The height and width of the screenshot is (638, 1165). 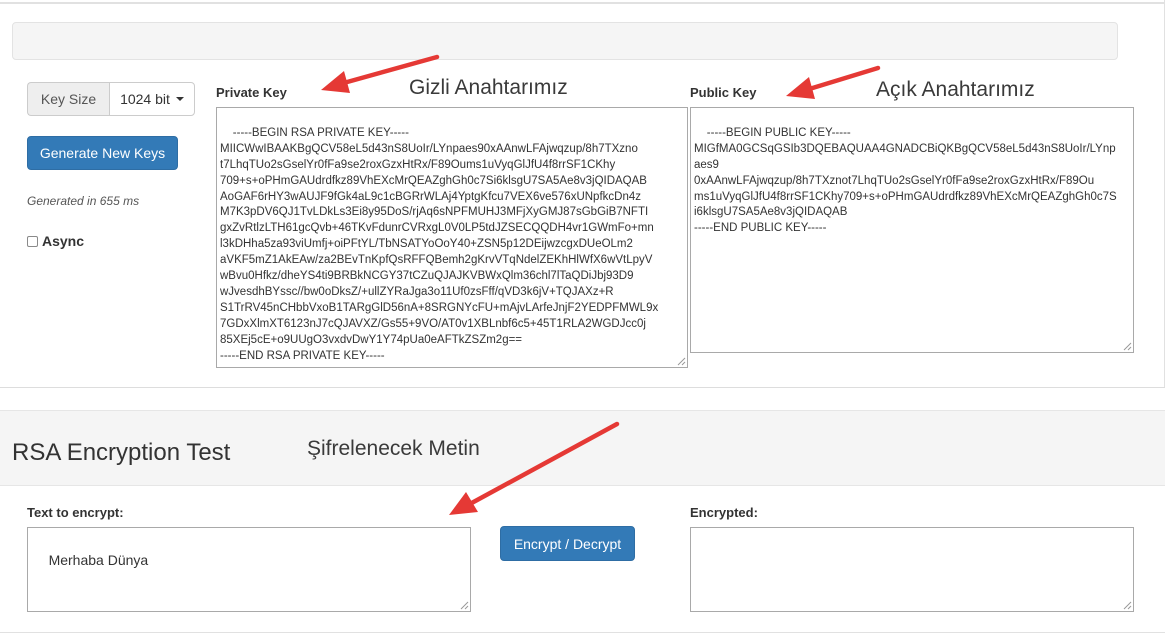 What do you see at coordinates (582, 387) in the screenshot?
I see `section-divider` at bounding box center [582, 387].